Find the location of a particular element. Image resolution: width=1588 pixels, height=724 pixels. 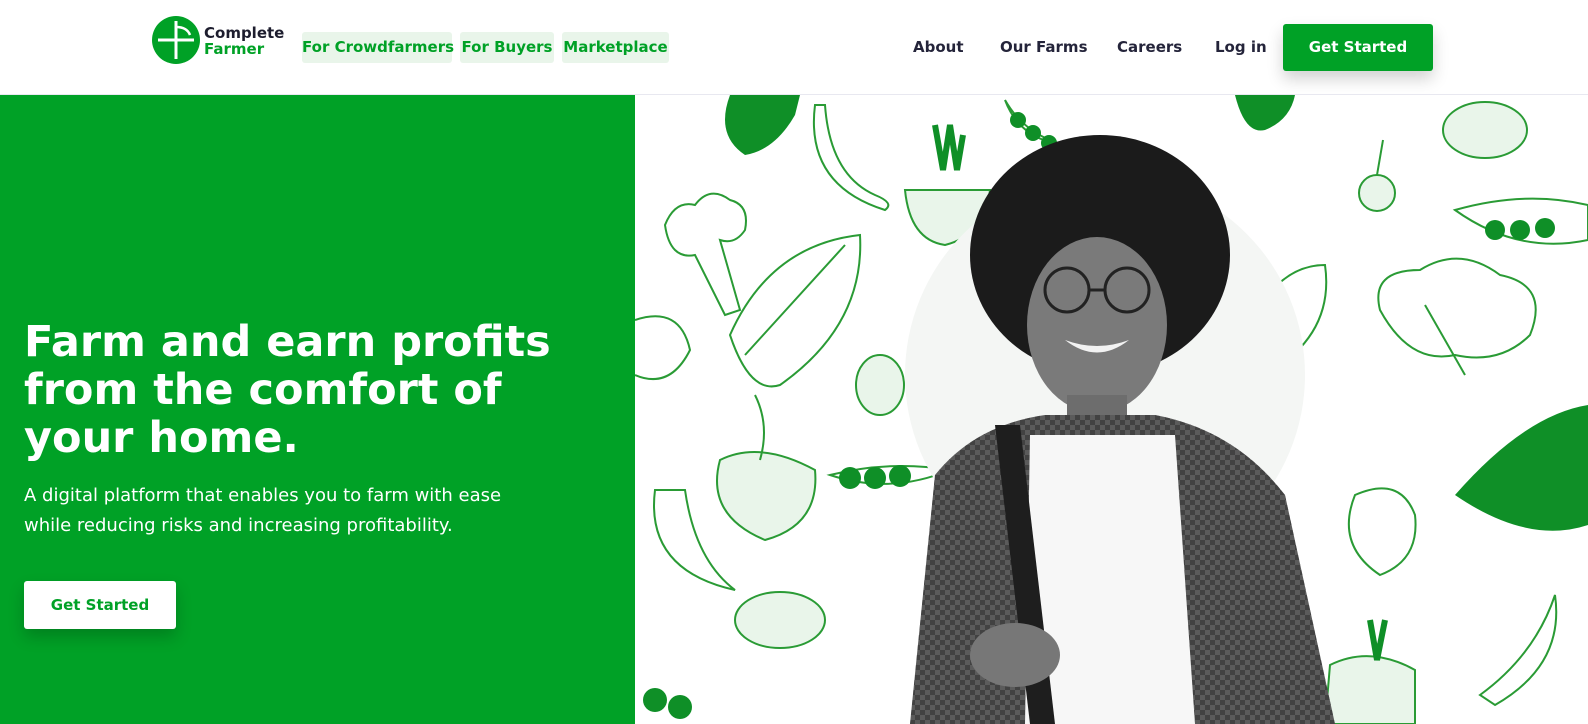

nav-link-about: About is located at coordinates (938, 47).